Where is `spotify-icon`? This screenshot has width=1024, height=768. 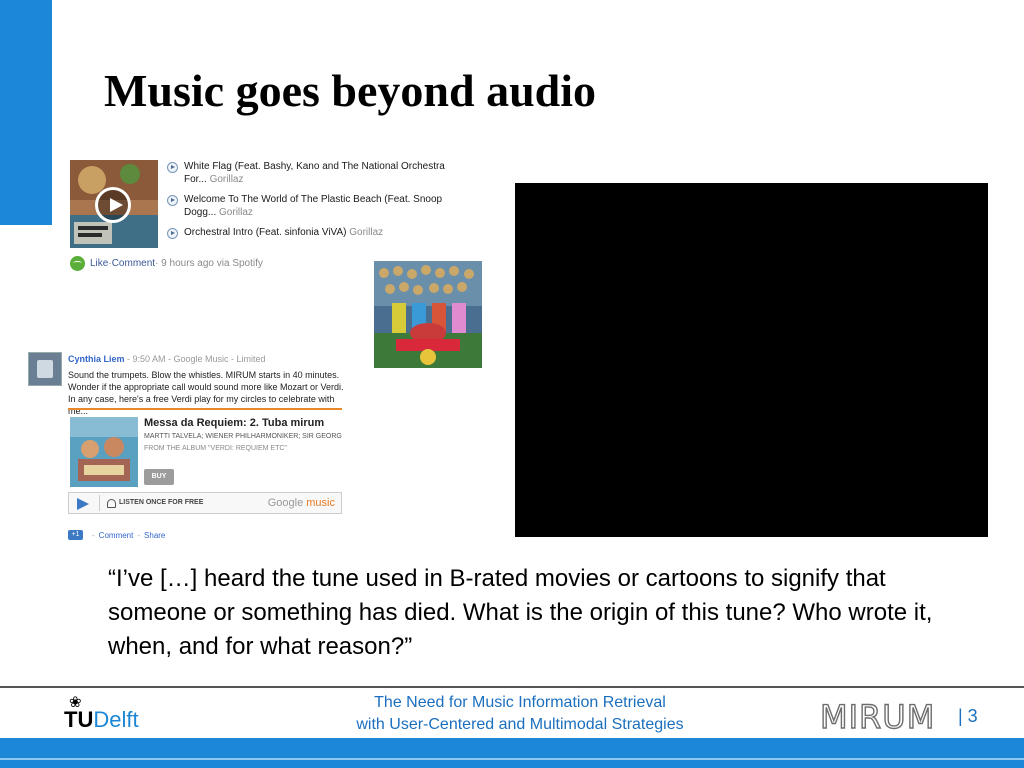 spotify-icon is located at coordinates (77, 263).